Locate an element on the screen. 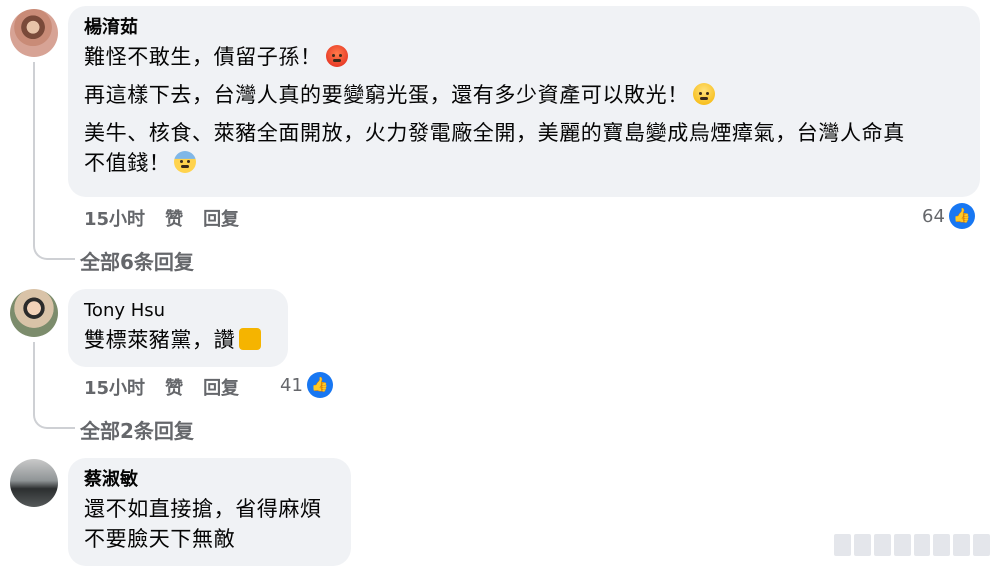 Image resolution: width=999 pixels, height=569 pixels. anxious-face-icon is located at coordinates (185, 162).